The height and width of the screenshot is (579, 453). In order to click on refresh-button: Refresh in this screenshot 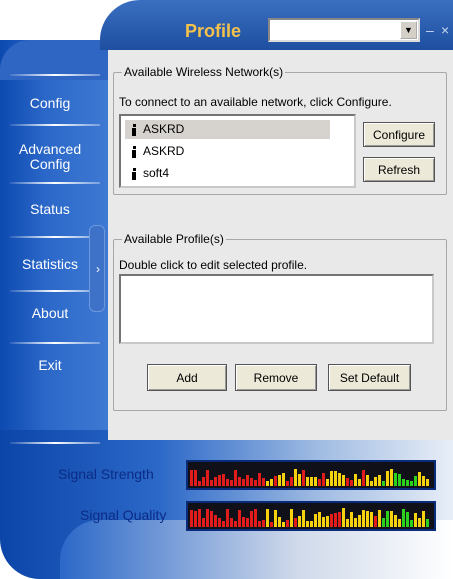, I will do `click(399, 169)`.